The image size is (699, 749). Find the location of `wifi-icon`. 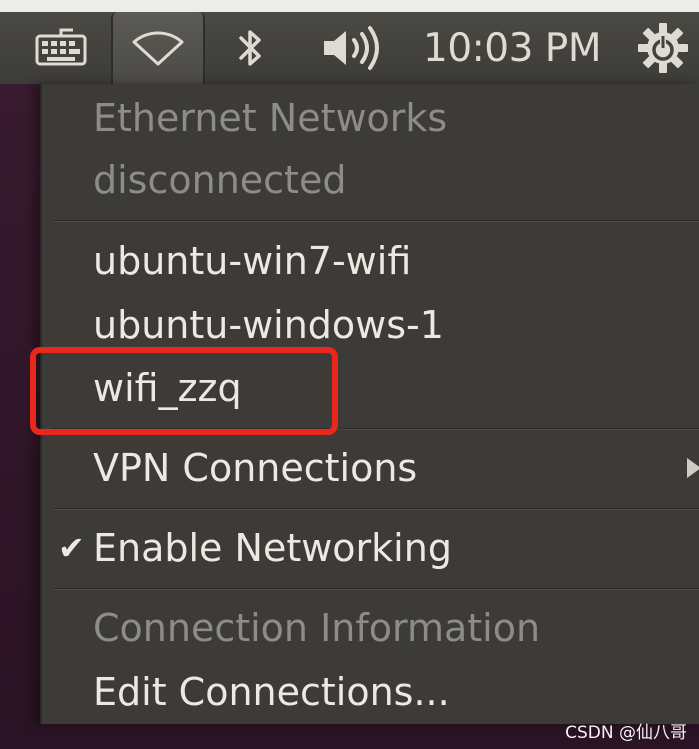

wifi-icon is located at coordinates (158, 48).